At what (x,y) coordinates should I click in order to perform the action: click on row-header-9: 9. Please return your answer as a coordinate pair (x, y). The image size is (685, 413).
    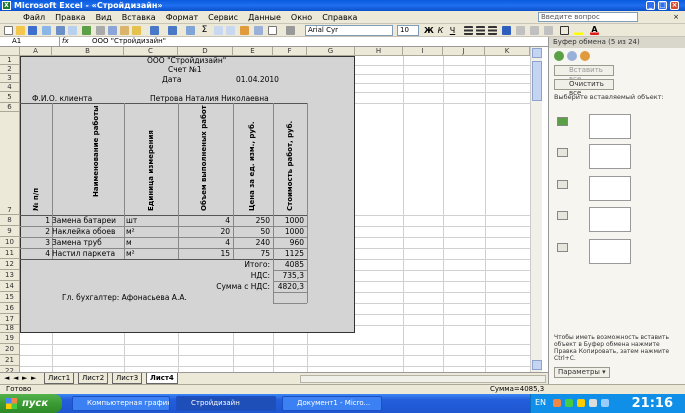
    Looking at the image, I should click on (10, 231).